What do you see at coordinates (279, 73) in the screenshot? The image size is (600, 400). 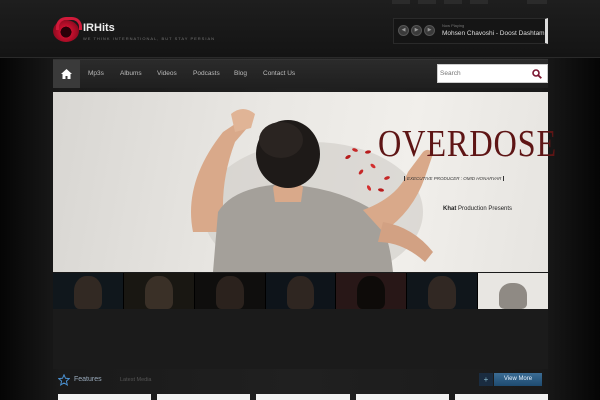 I see `nav-item-contact-us: Contact Us` at bounding box center [279, 73].